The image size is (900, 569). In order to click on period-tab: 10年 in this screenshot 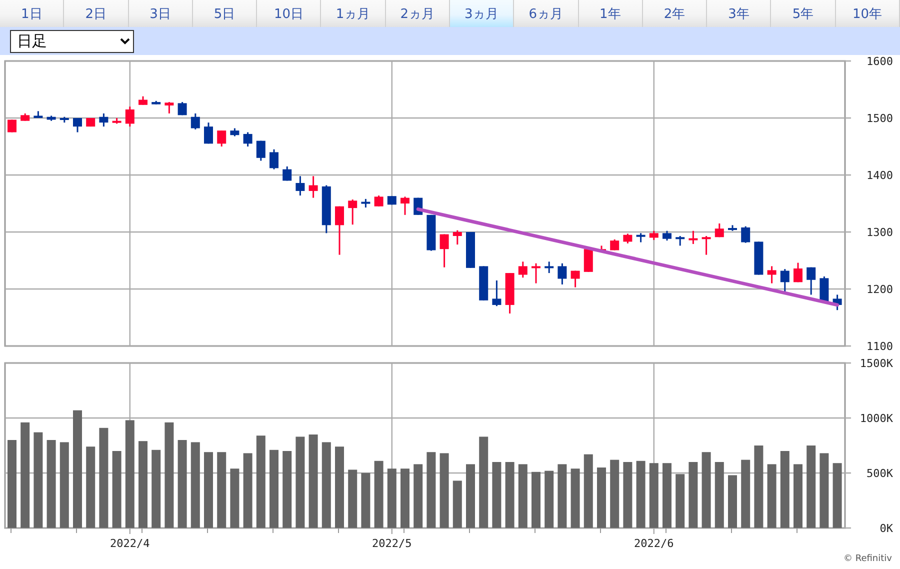, I will do `click(868, 14)`.